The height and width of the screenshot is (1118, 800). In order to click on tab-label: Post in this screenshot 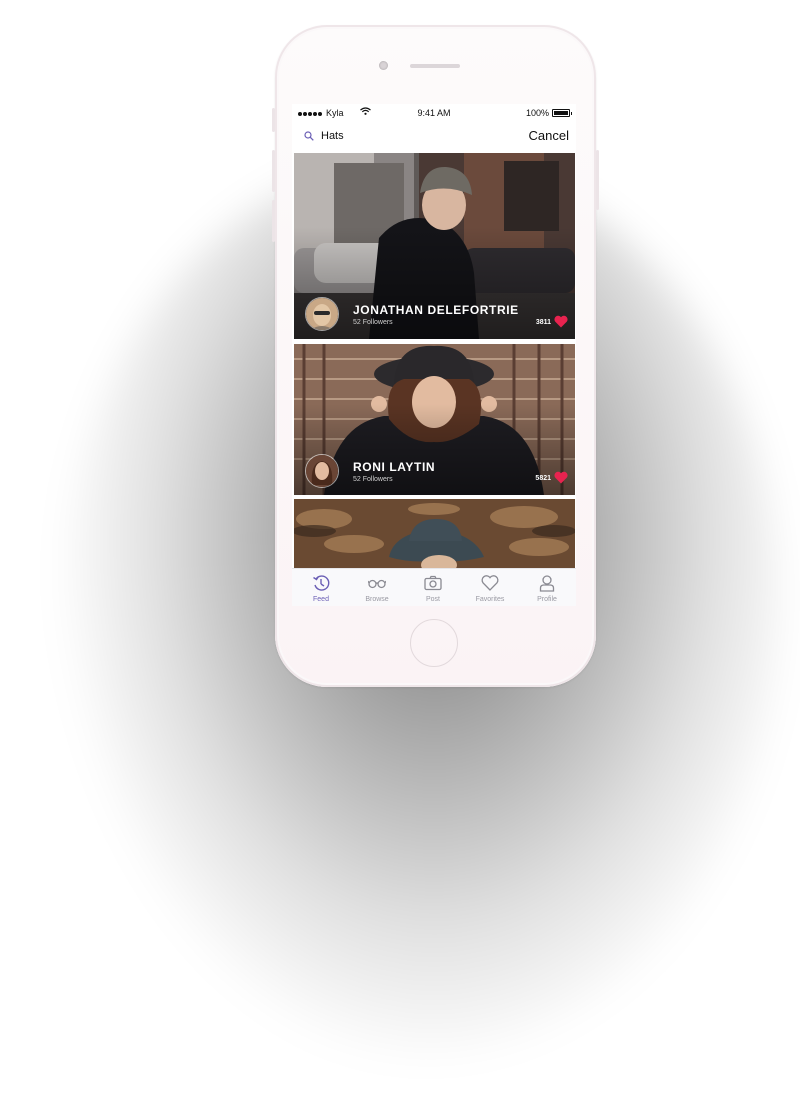, I will do `click(432, 599)`.